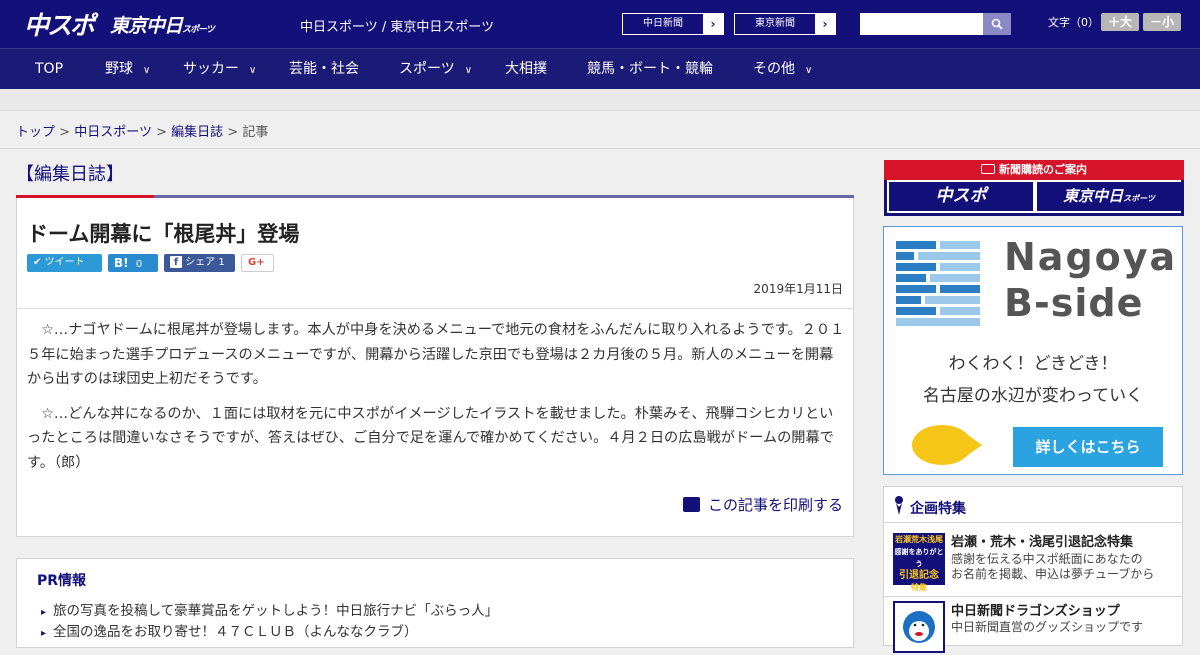 The width and height of the screenshot is (1200, 655). I want to click on feature-item-desc: 中日新聞直営のグッズショップです, so click(1047, 627).